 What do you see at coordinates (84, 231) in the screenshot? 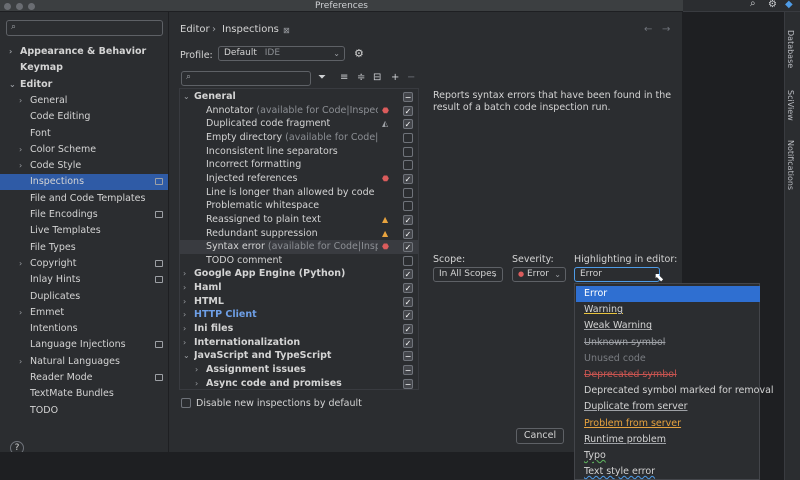
I see `sidebar-item: Live Templates` at bounding box center [84, 231].